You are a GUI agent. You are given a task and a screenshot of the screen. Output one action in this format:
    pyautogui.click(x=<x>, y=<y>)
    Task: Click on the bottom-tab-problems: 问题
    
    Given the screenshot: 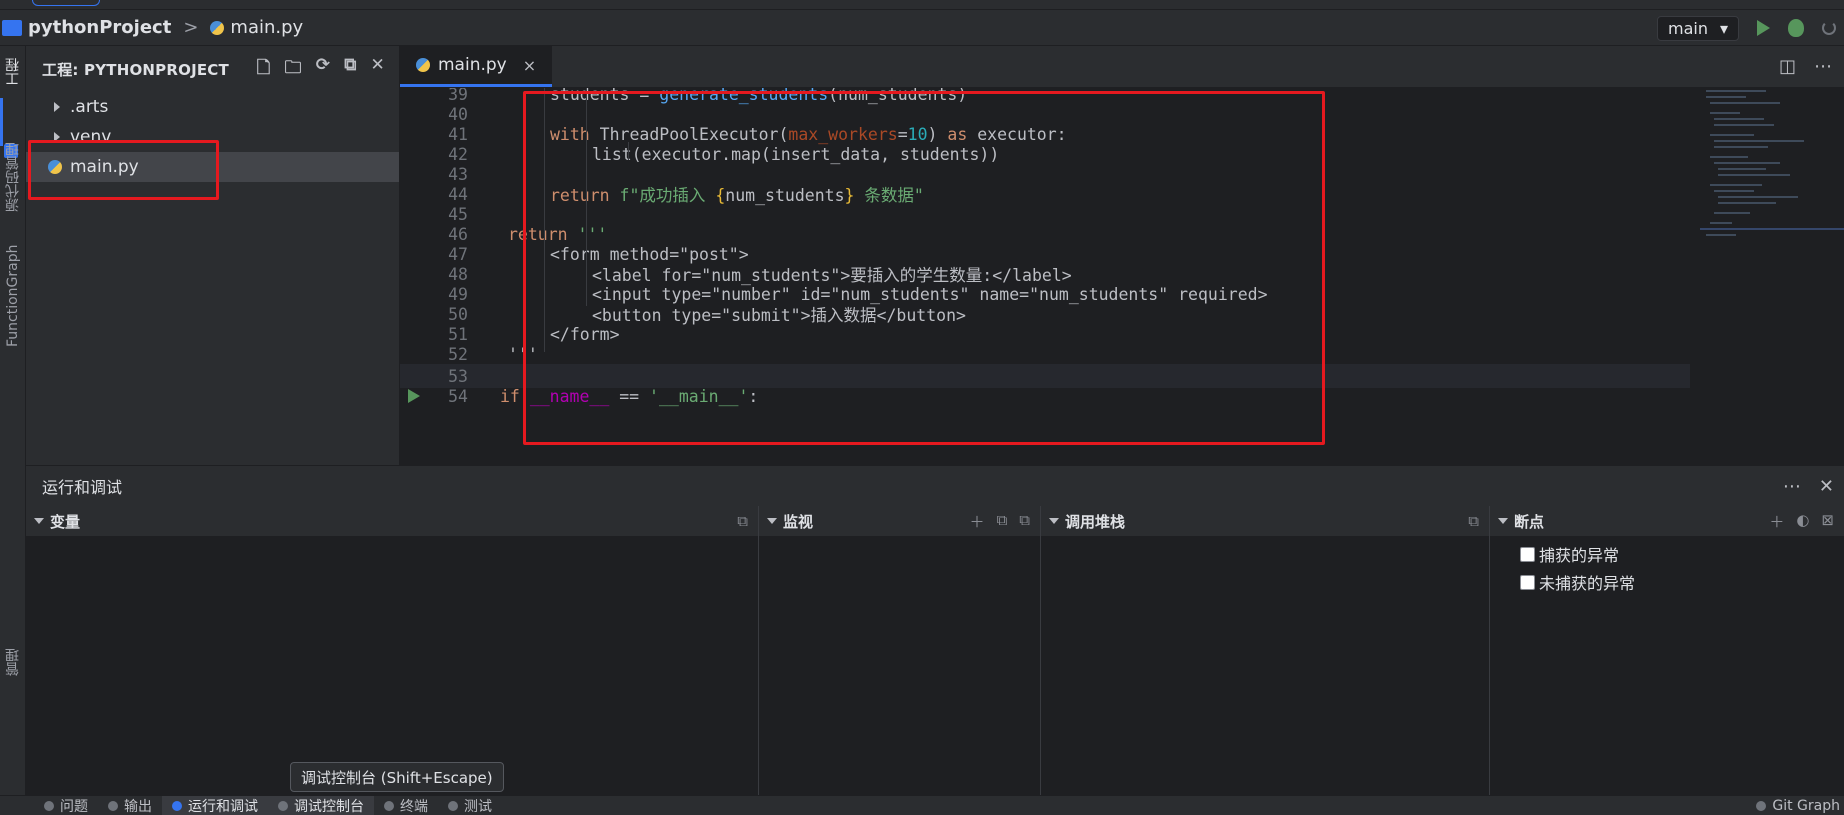 What is the action you would take?
    pyautogui.click(x=66, y=805)
    